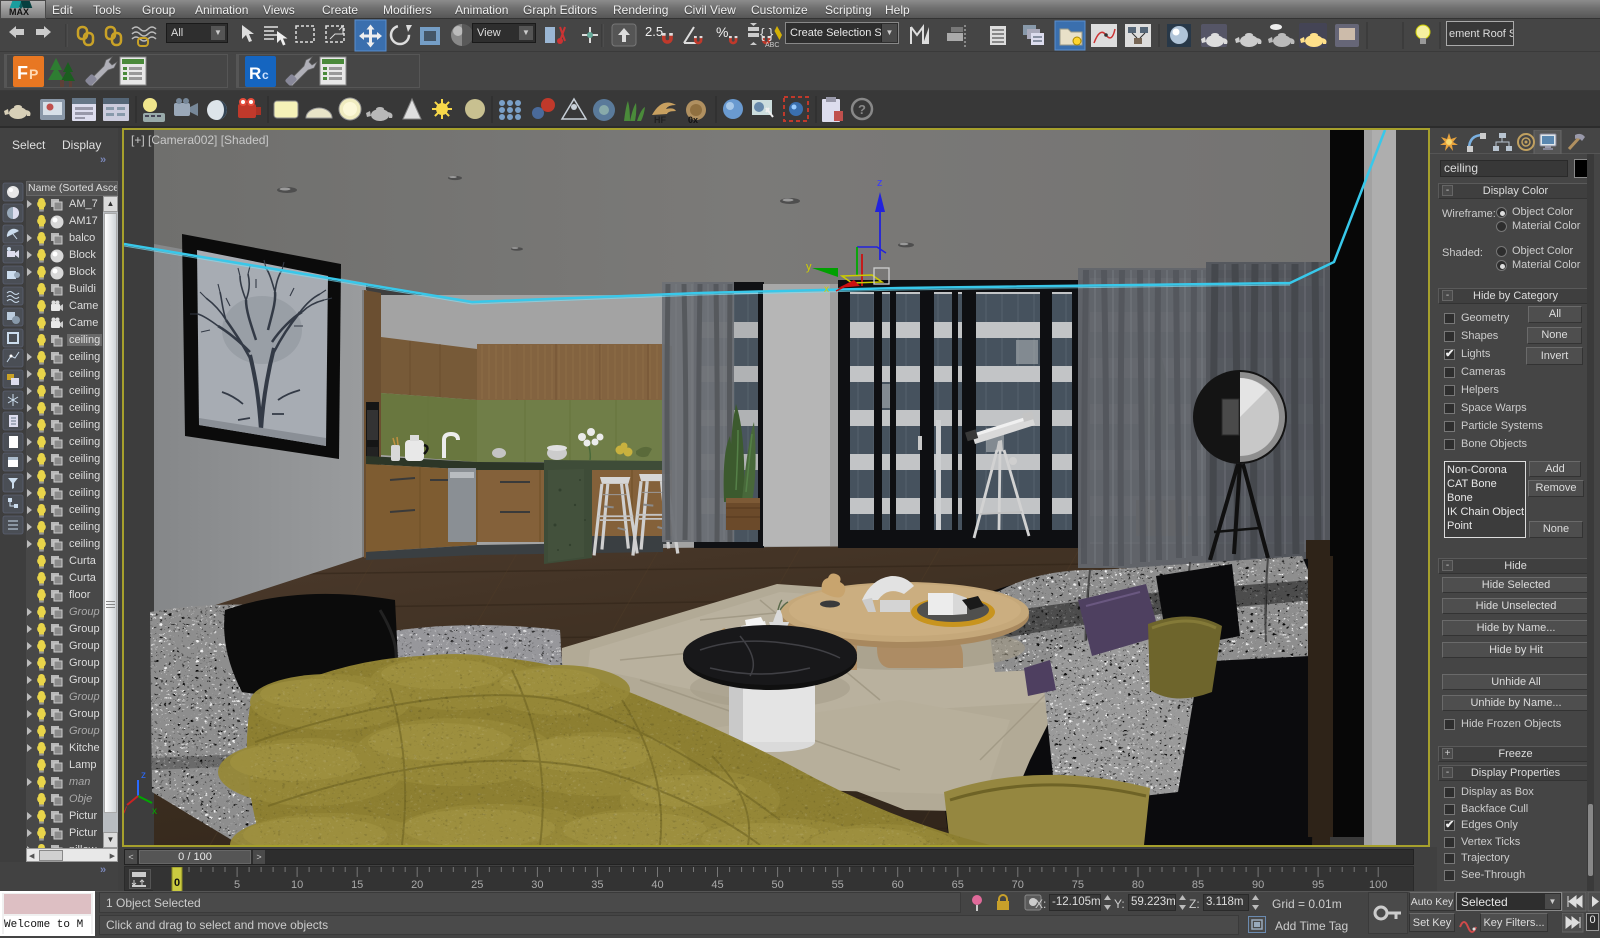  I want to click on svg-text: 30, so click(537, 885).